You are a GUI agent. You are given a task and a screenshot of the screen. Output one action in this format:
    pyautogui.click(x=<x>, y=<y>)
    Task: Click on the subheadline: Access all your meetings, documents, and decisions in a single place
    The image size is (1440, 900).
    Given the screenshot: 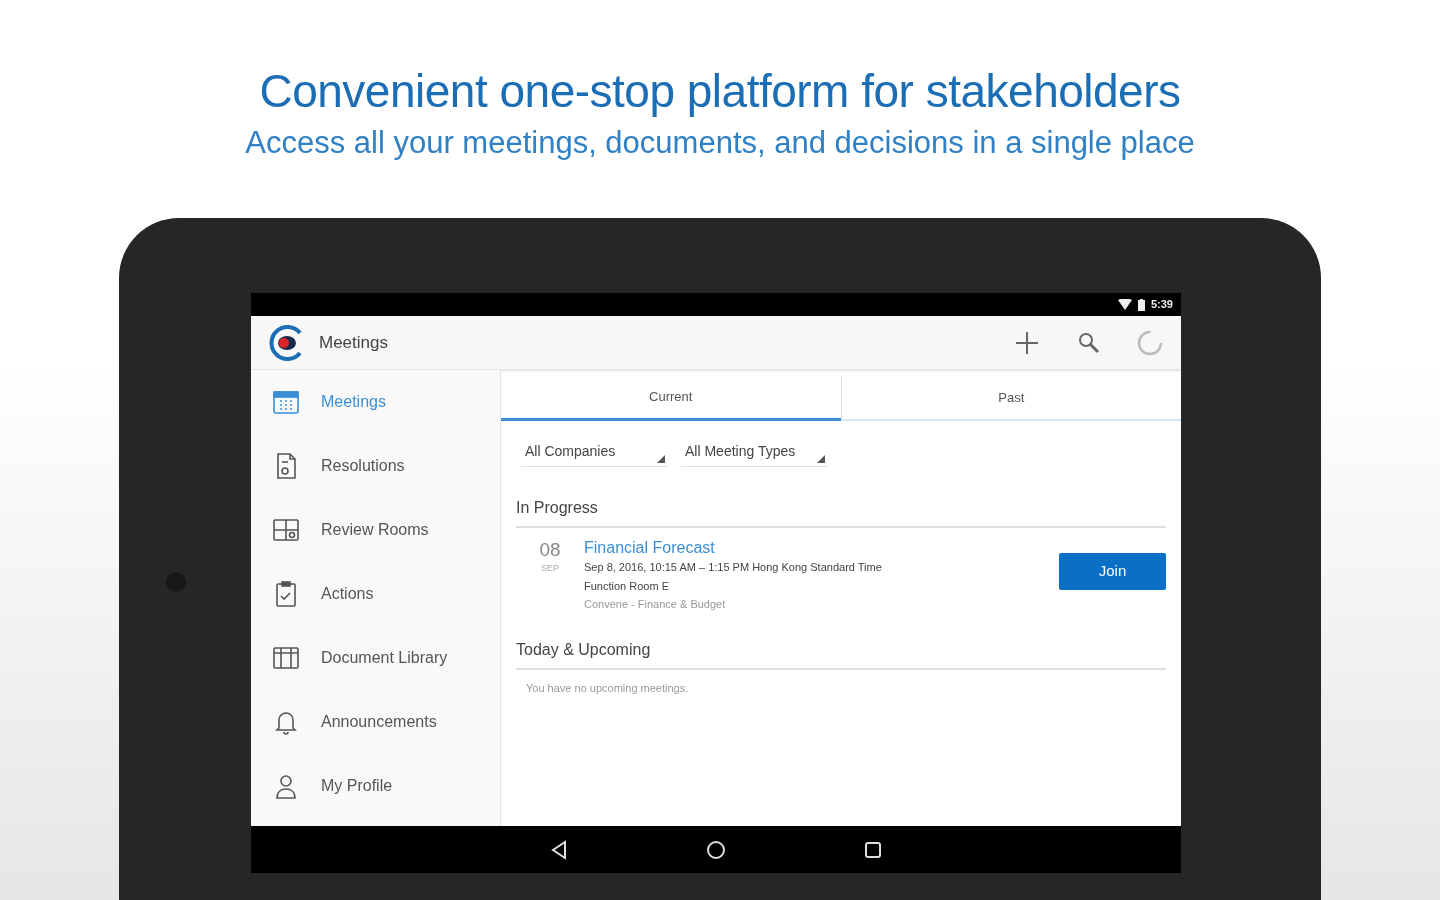 What is the action you would take?
    pyautogui.click(x=720, y=143)
    